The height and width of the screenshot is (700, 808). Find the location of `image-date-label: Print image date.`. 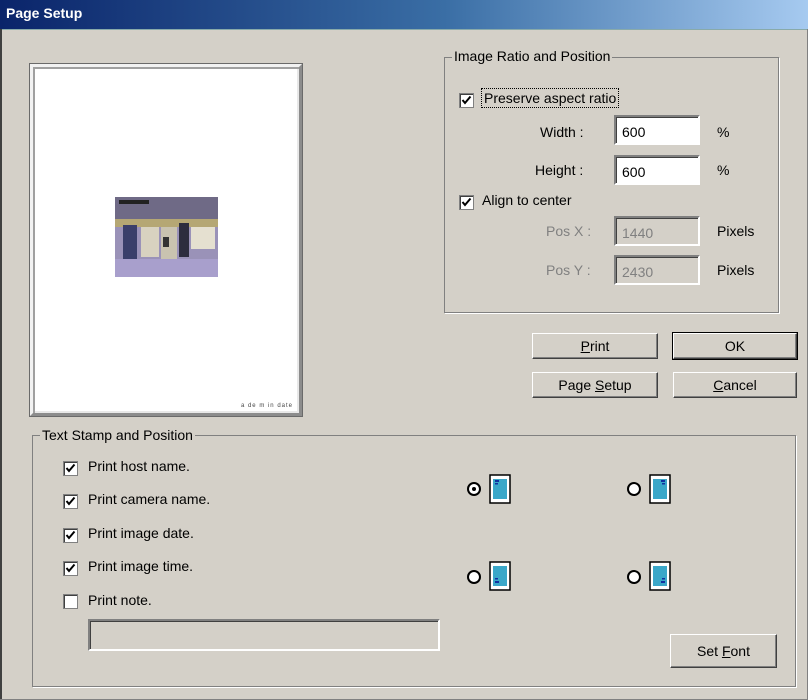

image-date-label: Print image date. is located at coordinates (141, 533).